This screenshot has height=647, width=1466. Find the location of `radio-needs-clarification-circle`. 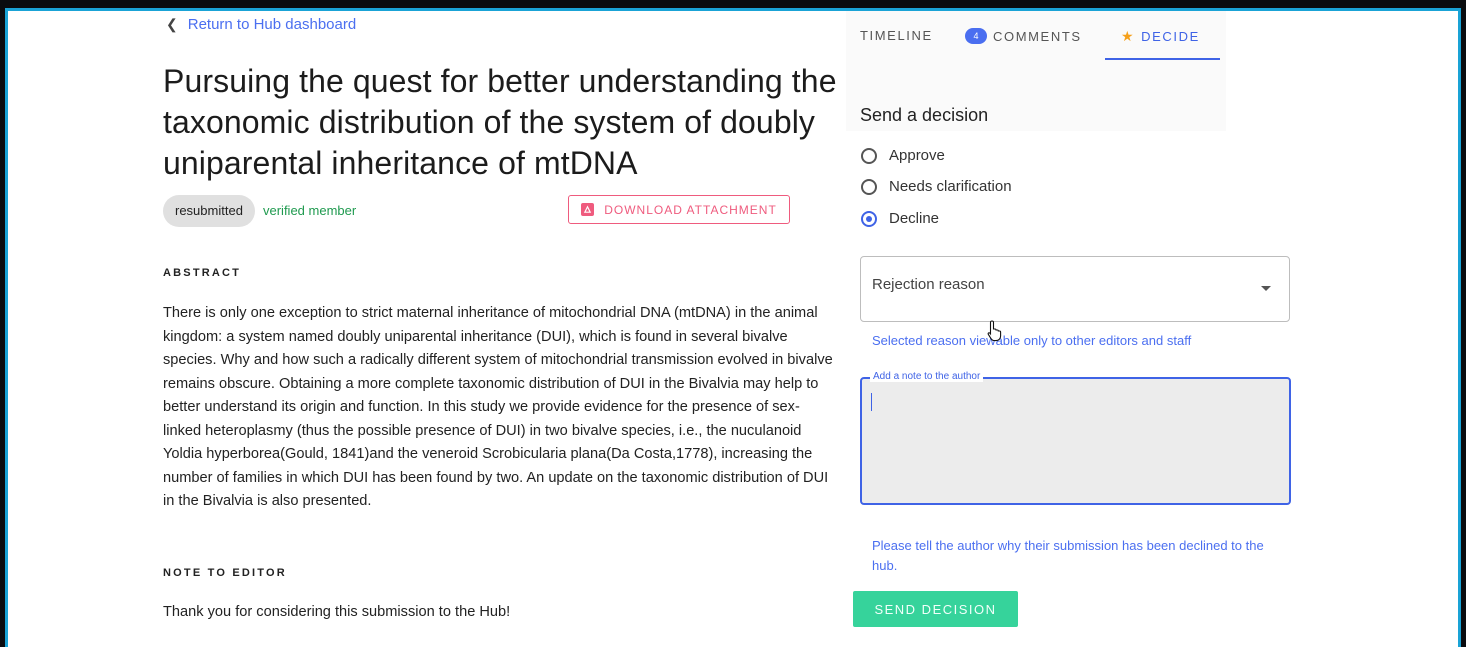

radio-needs-clarification-circle is located at coordinates (869, 186).